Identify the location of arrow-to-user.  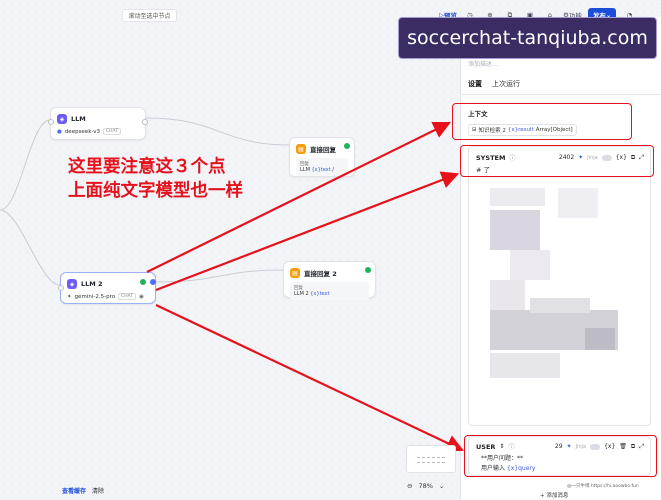
(309, 378).